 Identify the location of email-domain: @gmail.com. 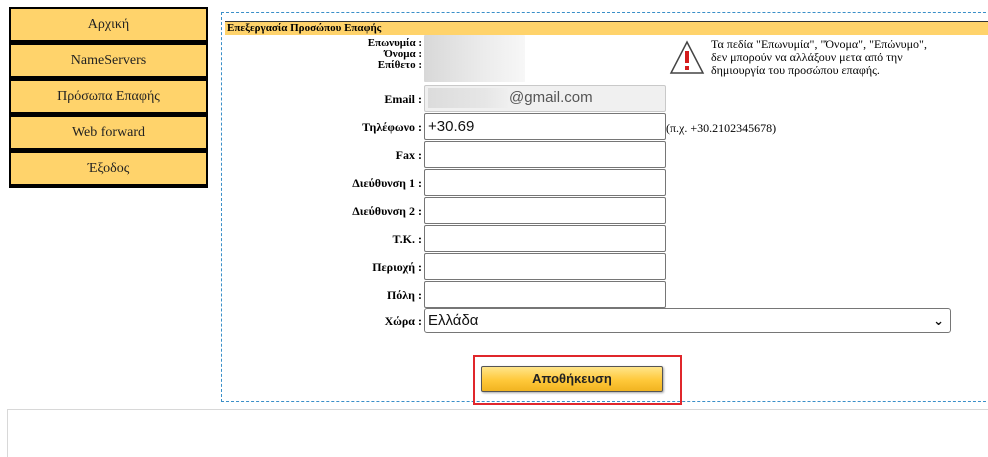
(551, 97).